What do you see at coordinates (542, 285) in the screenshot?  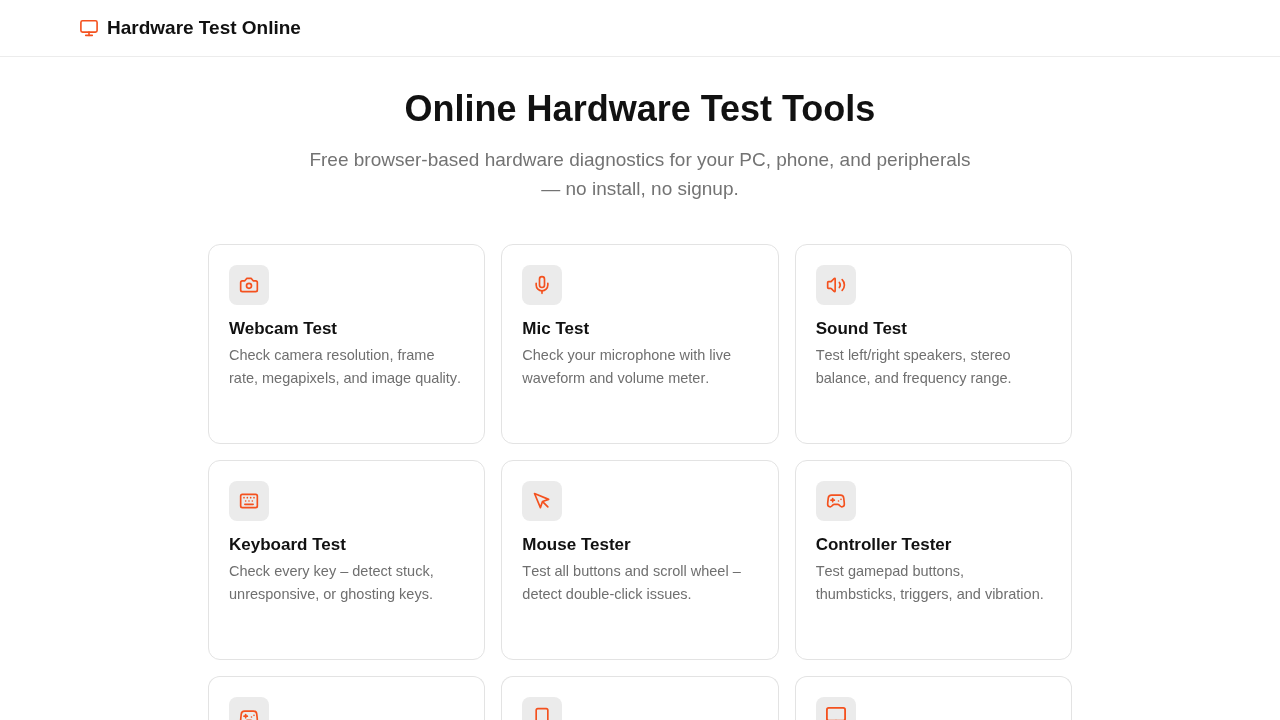 I see `microphone-icon` at bounding box center [542, 285].